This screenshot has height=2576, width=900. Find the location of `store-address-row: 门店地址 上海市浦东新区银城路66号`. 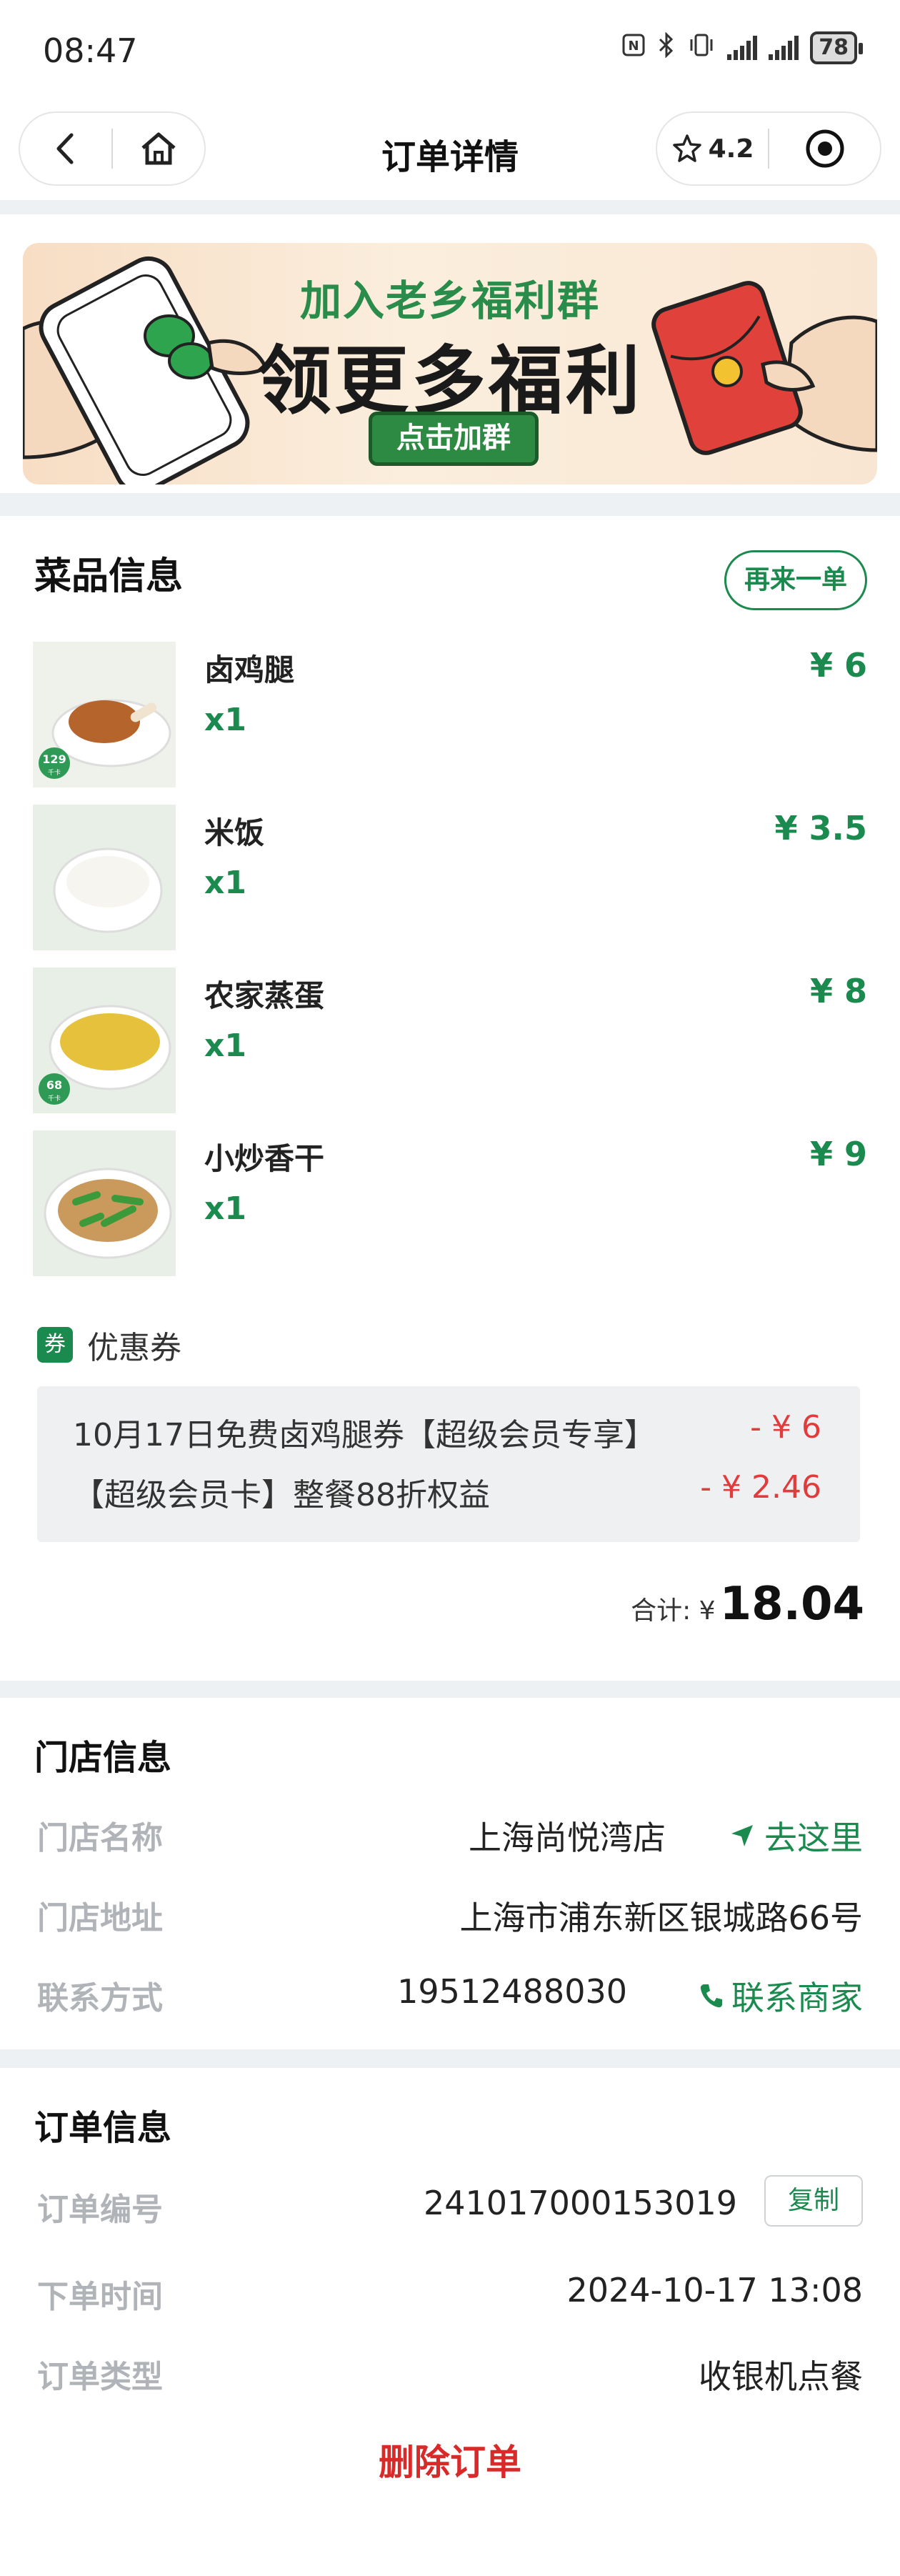

store-address-row: 门店地址 上海市浦东新区银城路66号 is located at coordinates (450, 1917).